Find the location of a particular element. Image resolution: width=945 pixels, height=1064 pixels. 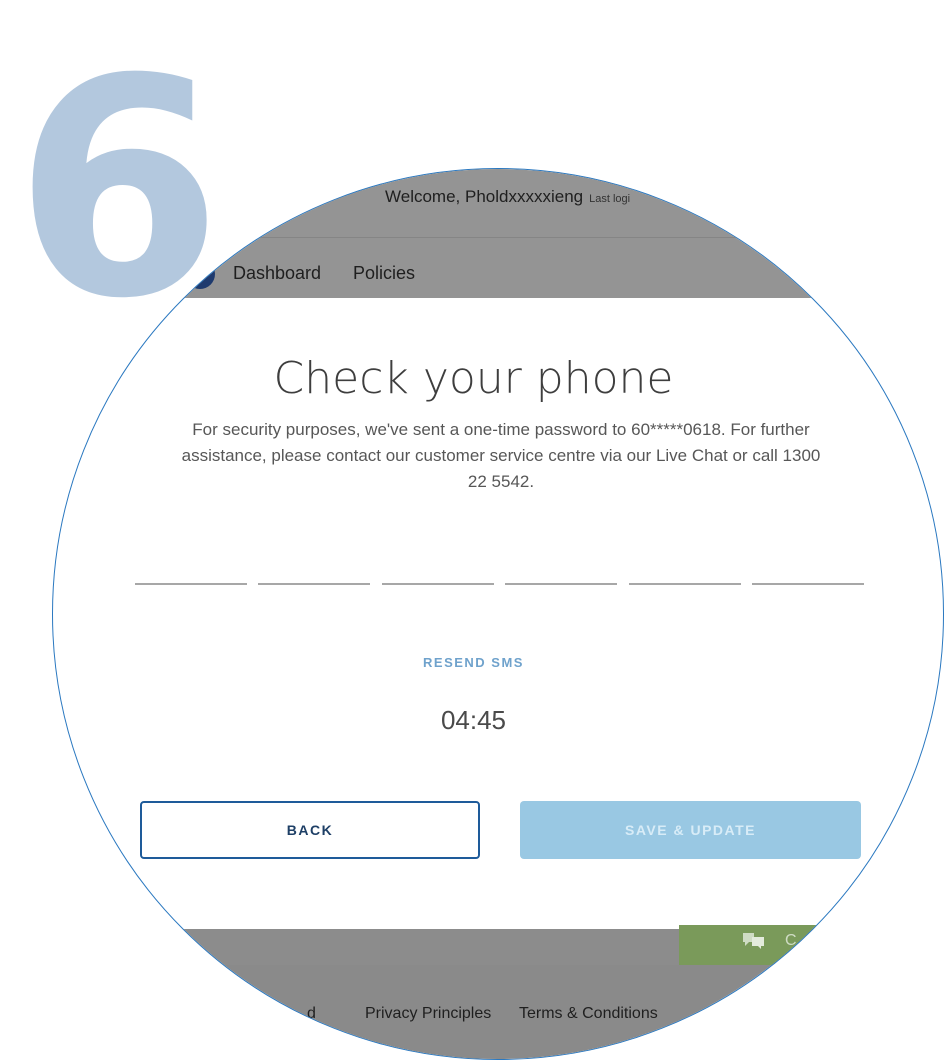

brand-logo-icon is located at coordinates (200, 274).